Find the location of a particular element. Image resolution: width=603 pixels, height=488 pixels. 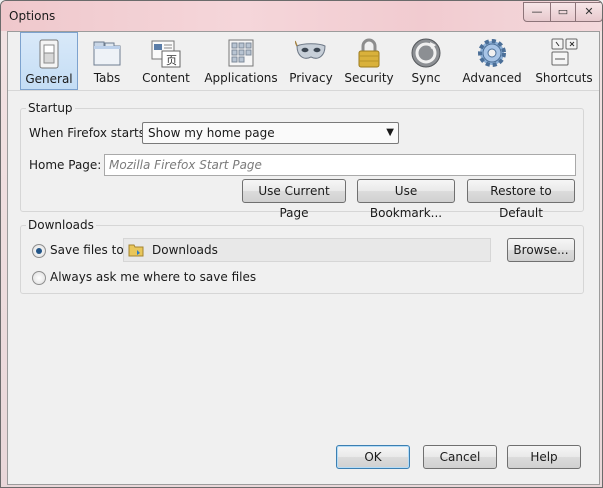

tab-applications: Applications is located at coordinates (241, 60).